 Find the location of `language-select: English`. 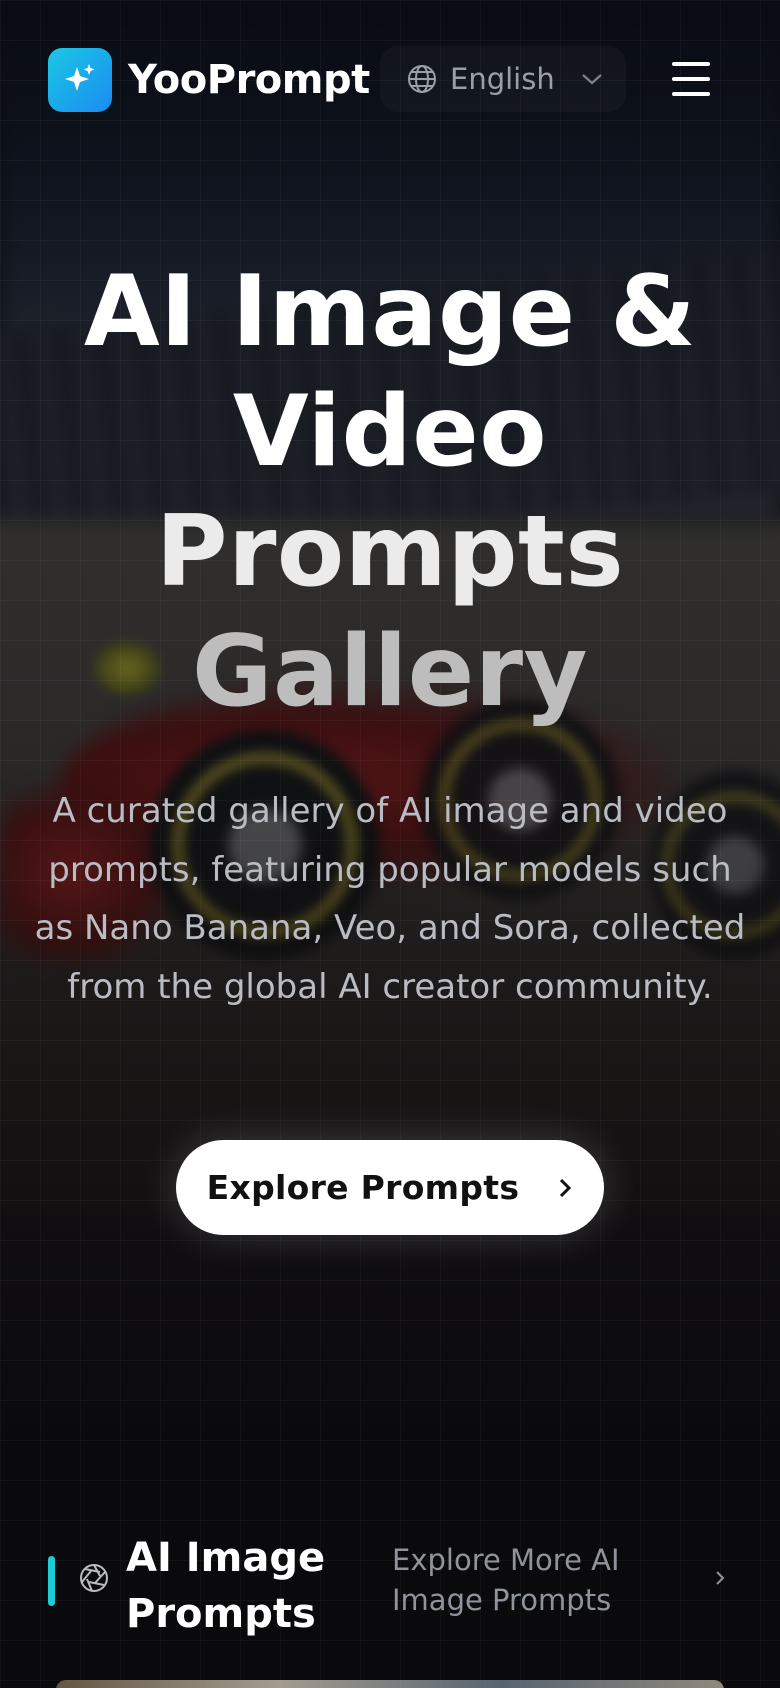

language-select: English is located at coordinates (503, 79).